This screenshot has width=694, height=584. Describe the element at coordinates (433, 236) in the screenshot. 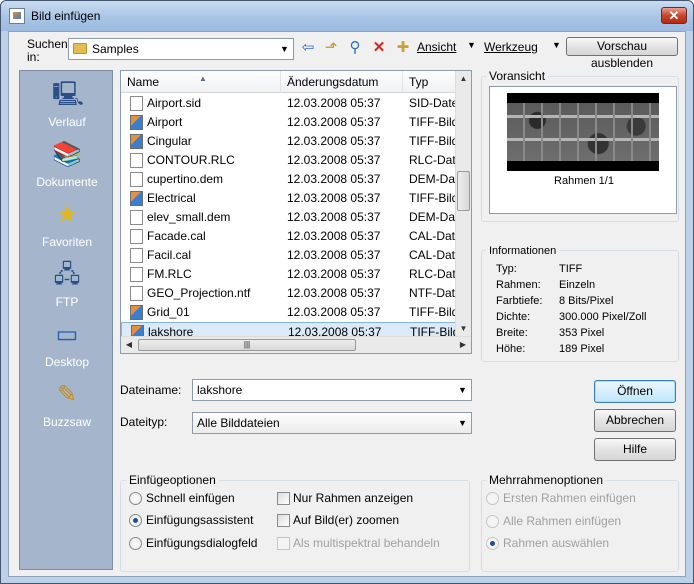

I see `file-type: CAL-Datei` at that location.